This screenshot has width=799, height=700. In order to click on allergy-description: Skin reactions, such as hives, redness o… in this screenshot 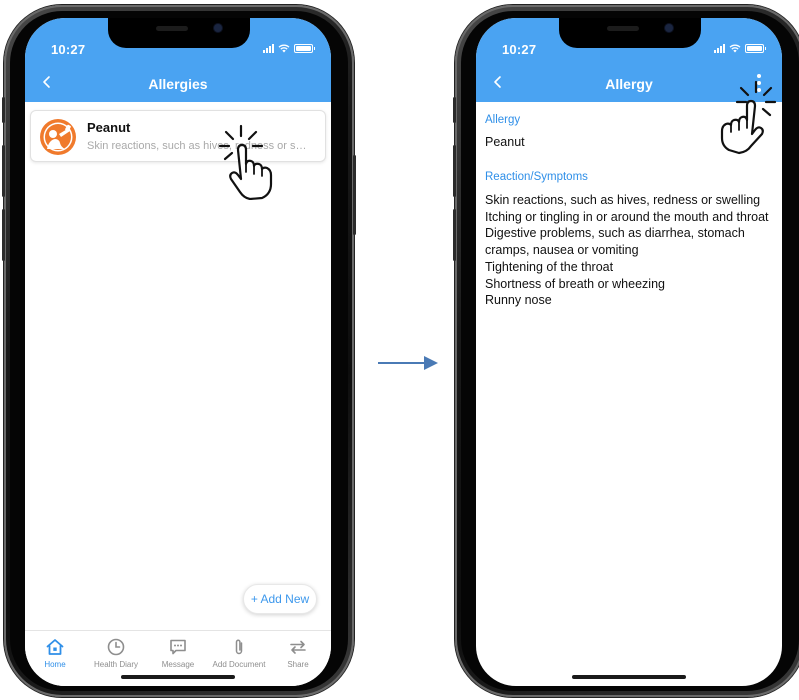, I will do `click(200, 146)`.